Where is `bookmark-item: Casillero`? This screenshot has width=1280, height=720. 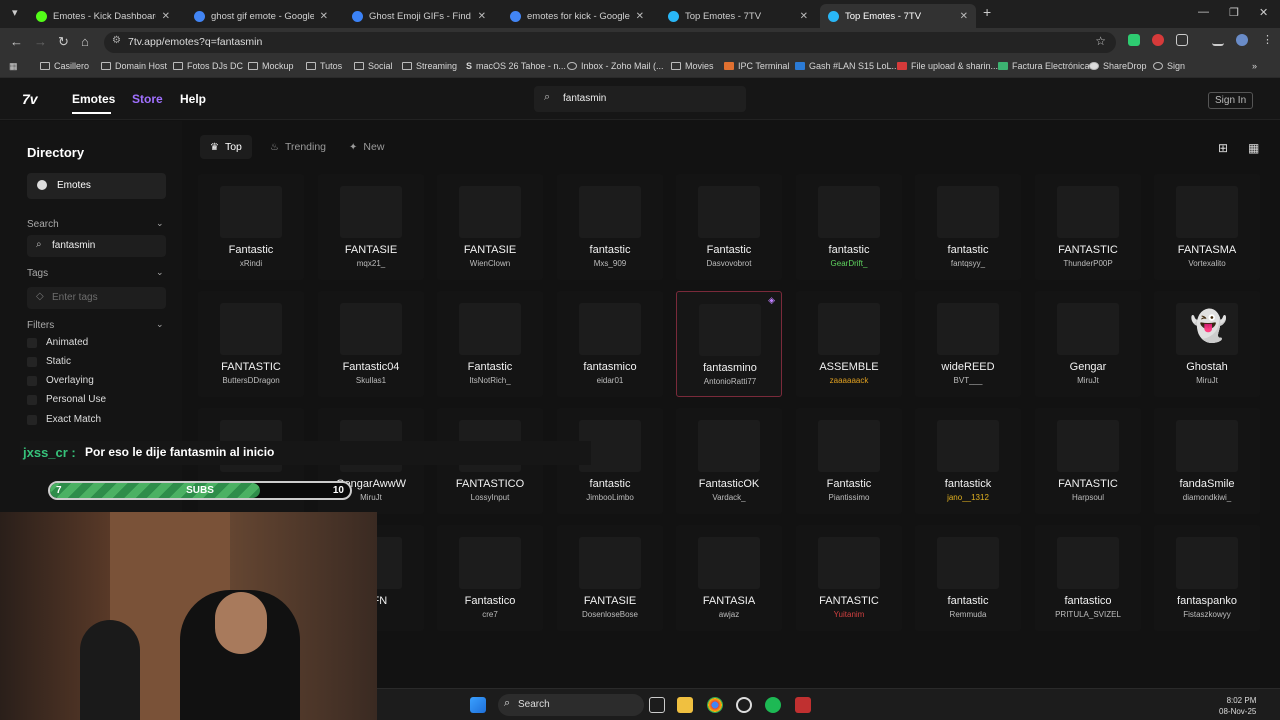
bookmark-item: Casillero is located at coordinates (64, 66).